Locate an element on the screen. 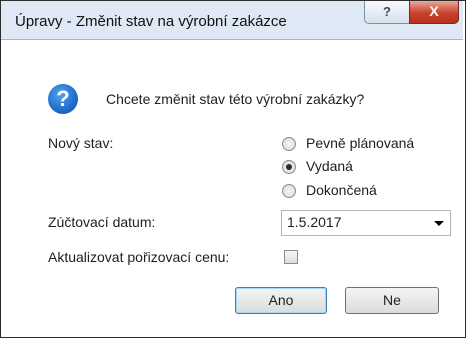 This screenshot has height=338, width=466. no-button: Ne is located at coordinates (392, 300).